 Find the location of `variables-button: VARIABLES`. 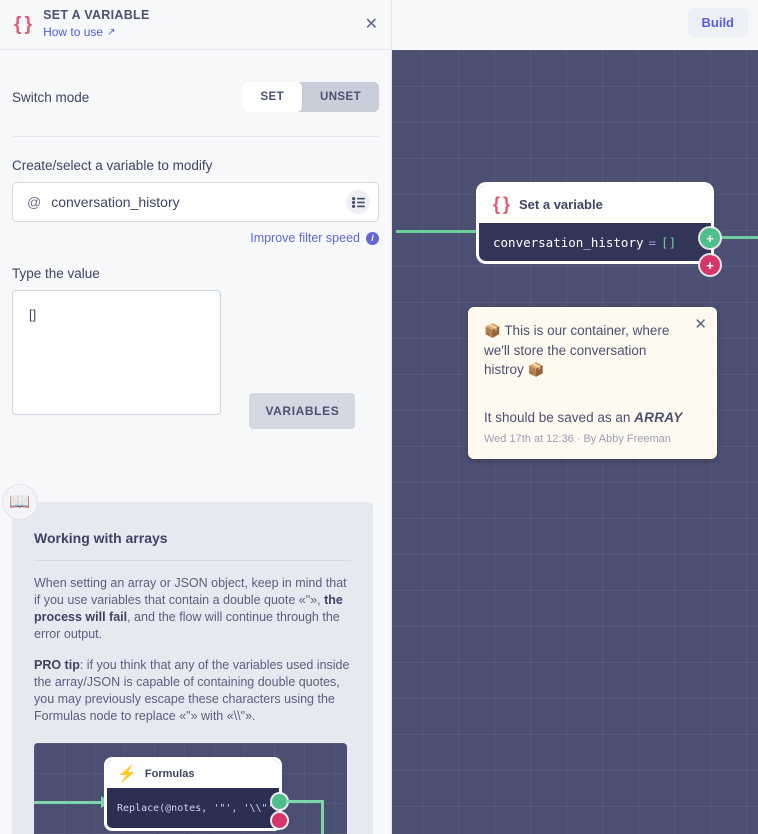

variables-button: VARIABLES is located at coordinates (302, 411).